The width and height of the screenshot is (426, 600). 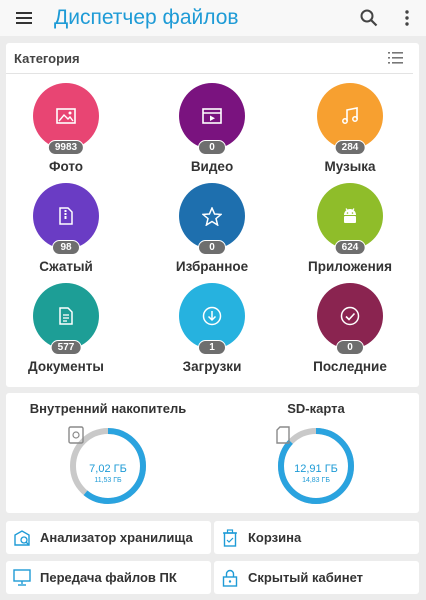 I want to click on app-title: Диспетчер файлов, so click(x=146, y=17).